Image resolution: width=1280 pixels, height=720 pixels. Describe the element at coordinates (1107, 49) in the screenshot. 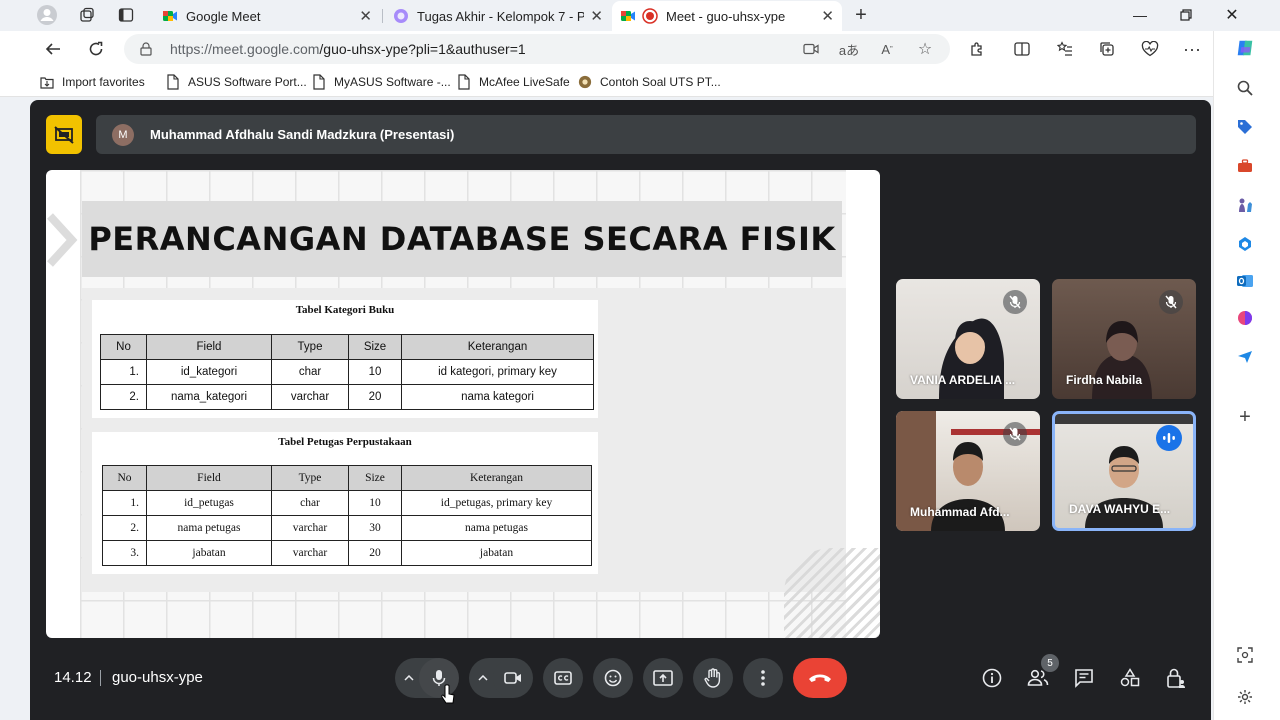

I see `collections-icon` at that location.